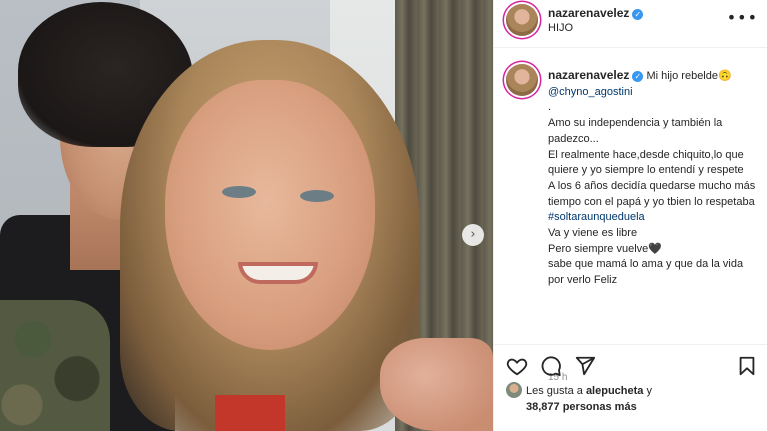  I want to click on liker-username: alepucheta, so click(614, 391).